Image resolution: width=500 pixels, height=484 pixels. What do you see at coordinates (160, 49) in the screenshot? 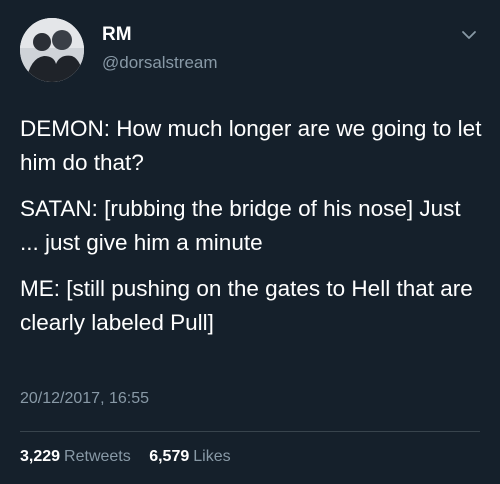
I see `author-names: RM @dorsalstream` at bounding box center [160, 49].